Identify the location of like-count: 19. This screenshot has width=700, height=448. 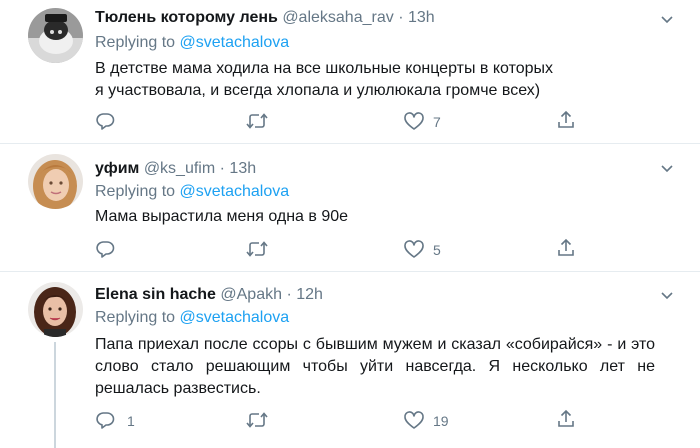
(441, 421).